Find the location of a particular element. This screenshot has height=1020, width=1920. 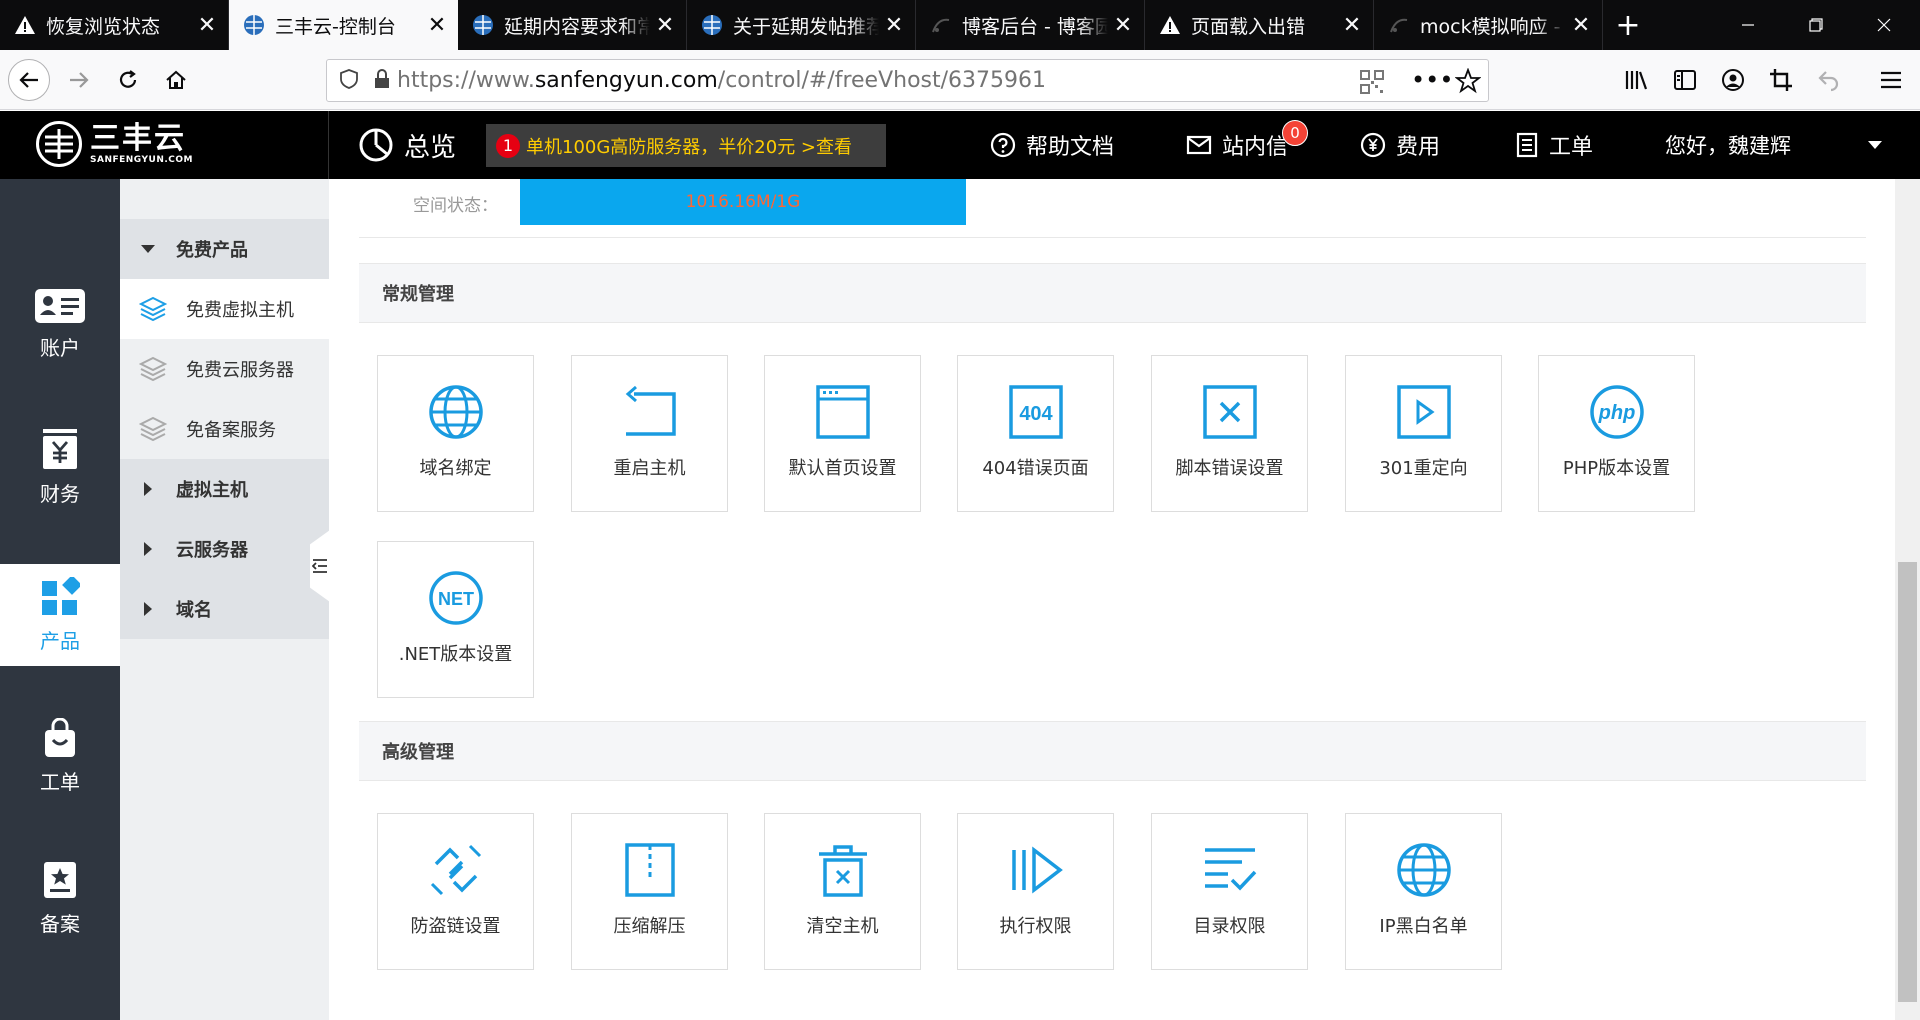

restore-icon is located at coordinates (1816, 25).